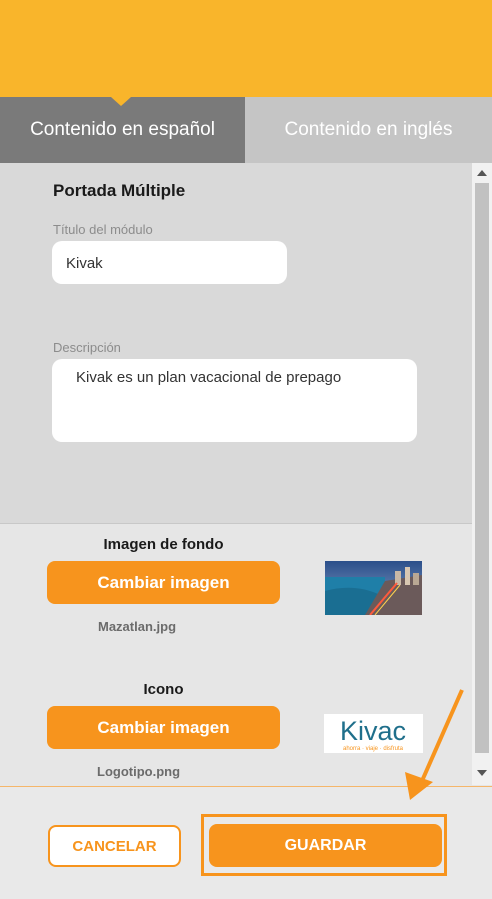  Describe the element at coordinates (103, 229) in the screenshot. I see `module-title-label: Título del módulo` at that location.